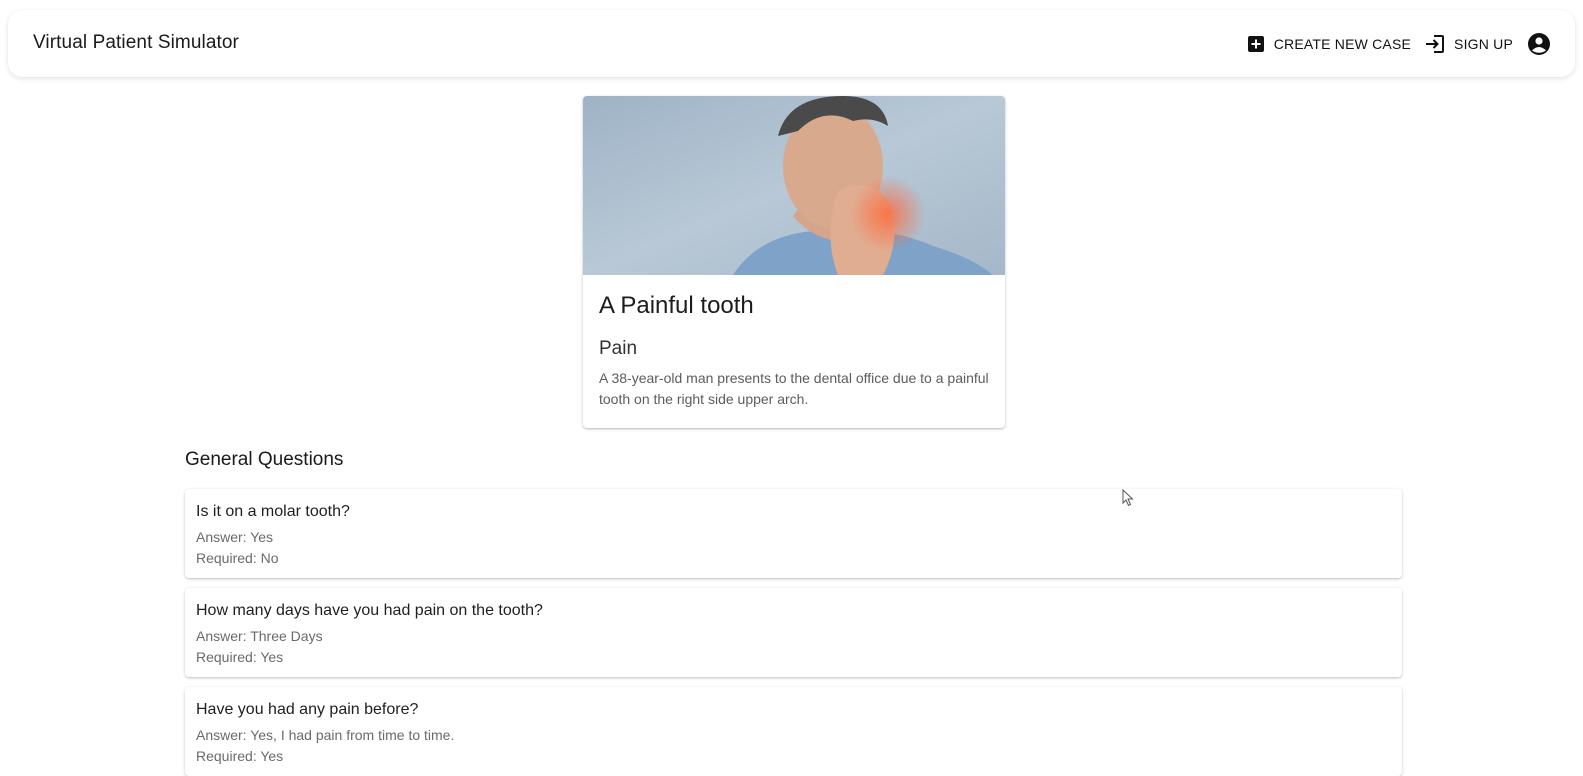 The height and width of the screenshot is (776, 1583). I want to click on question-required: Required: No, so click(237, 558).